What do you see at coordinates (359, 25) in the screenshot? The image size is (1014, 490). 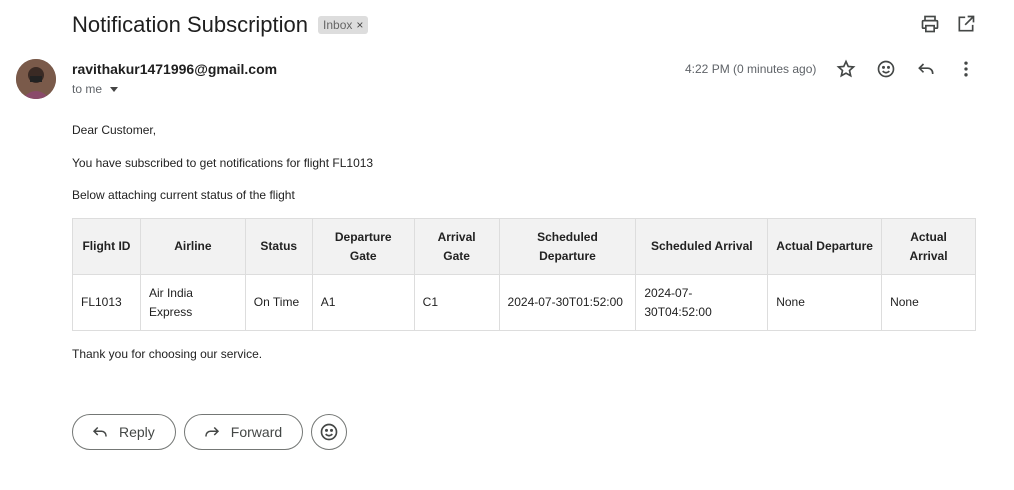 I see `remove-label-button: ×` at bounding box center [359, 25].